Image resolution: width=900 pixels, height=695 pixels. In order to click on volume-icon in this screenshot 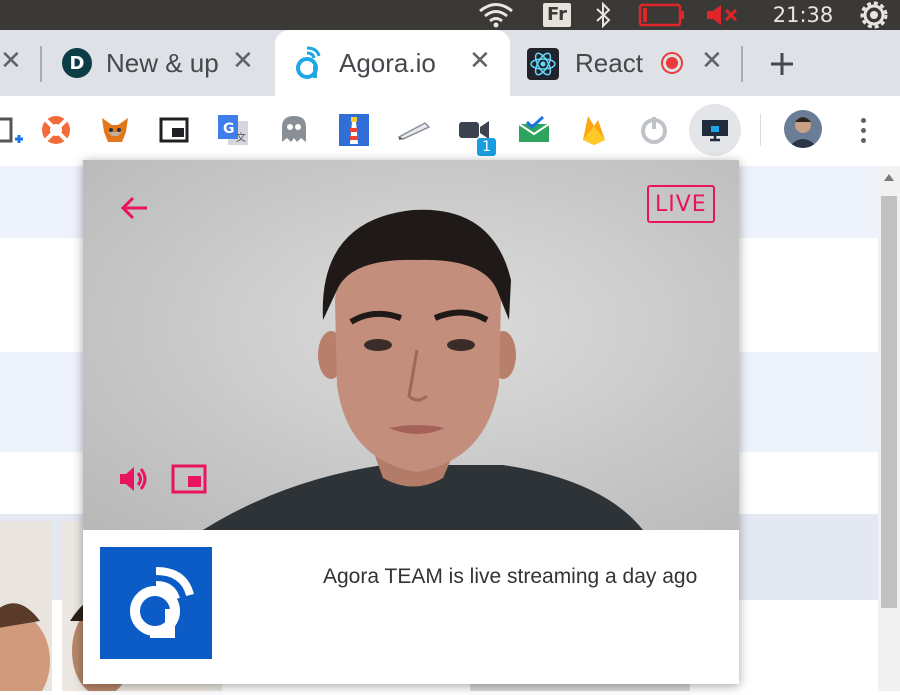, I will do `click(134, 479)`.